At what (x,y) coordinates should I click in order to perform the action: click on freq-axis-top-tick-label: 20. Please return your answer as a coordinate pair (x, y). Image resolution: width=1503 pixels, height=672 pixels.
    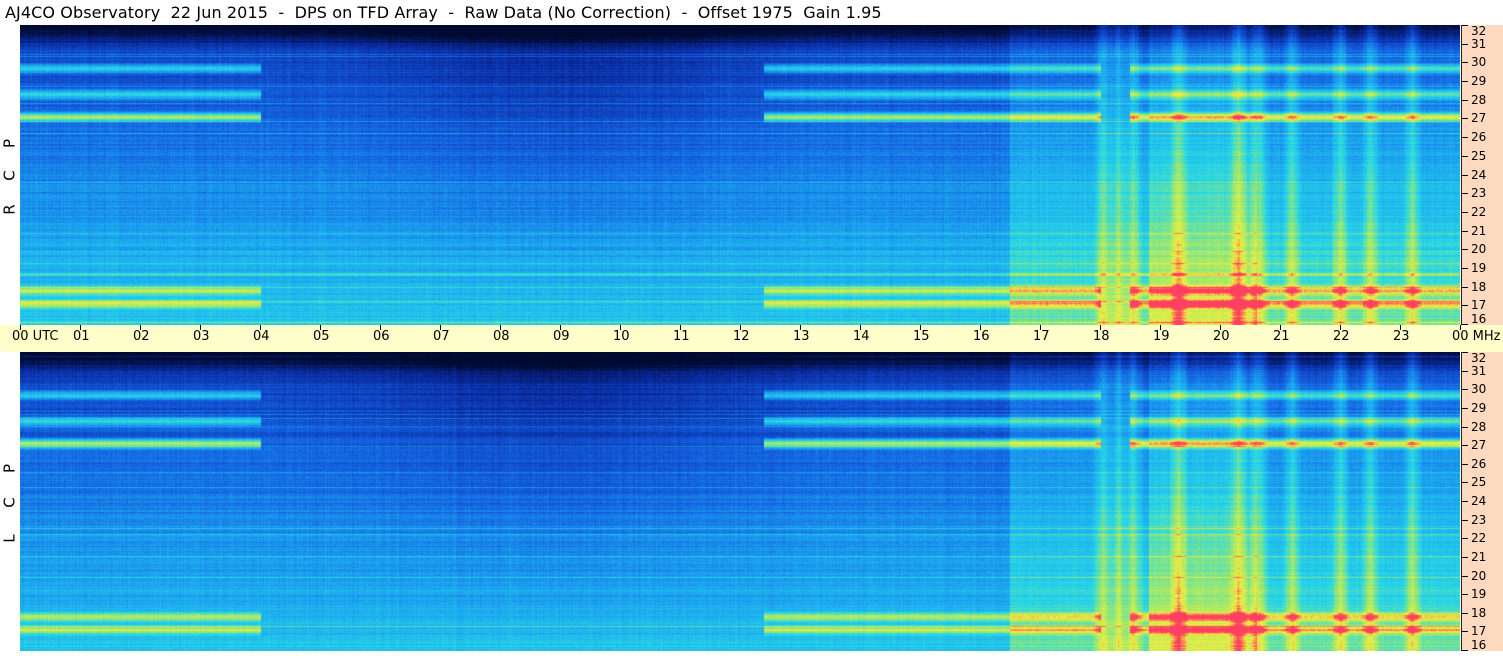
    Looking at the image, I should click on (1479, 249).